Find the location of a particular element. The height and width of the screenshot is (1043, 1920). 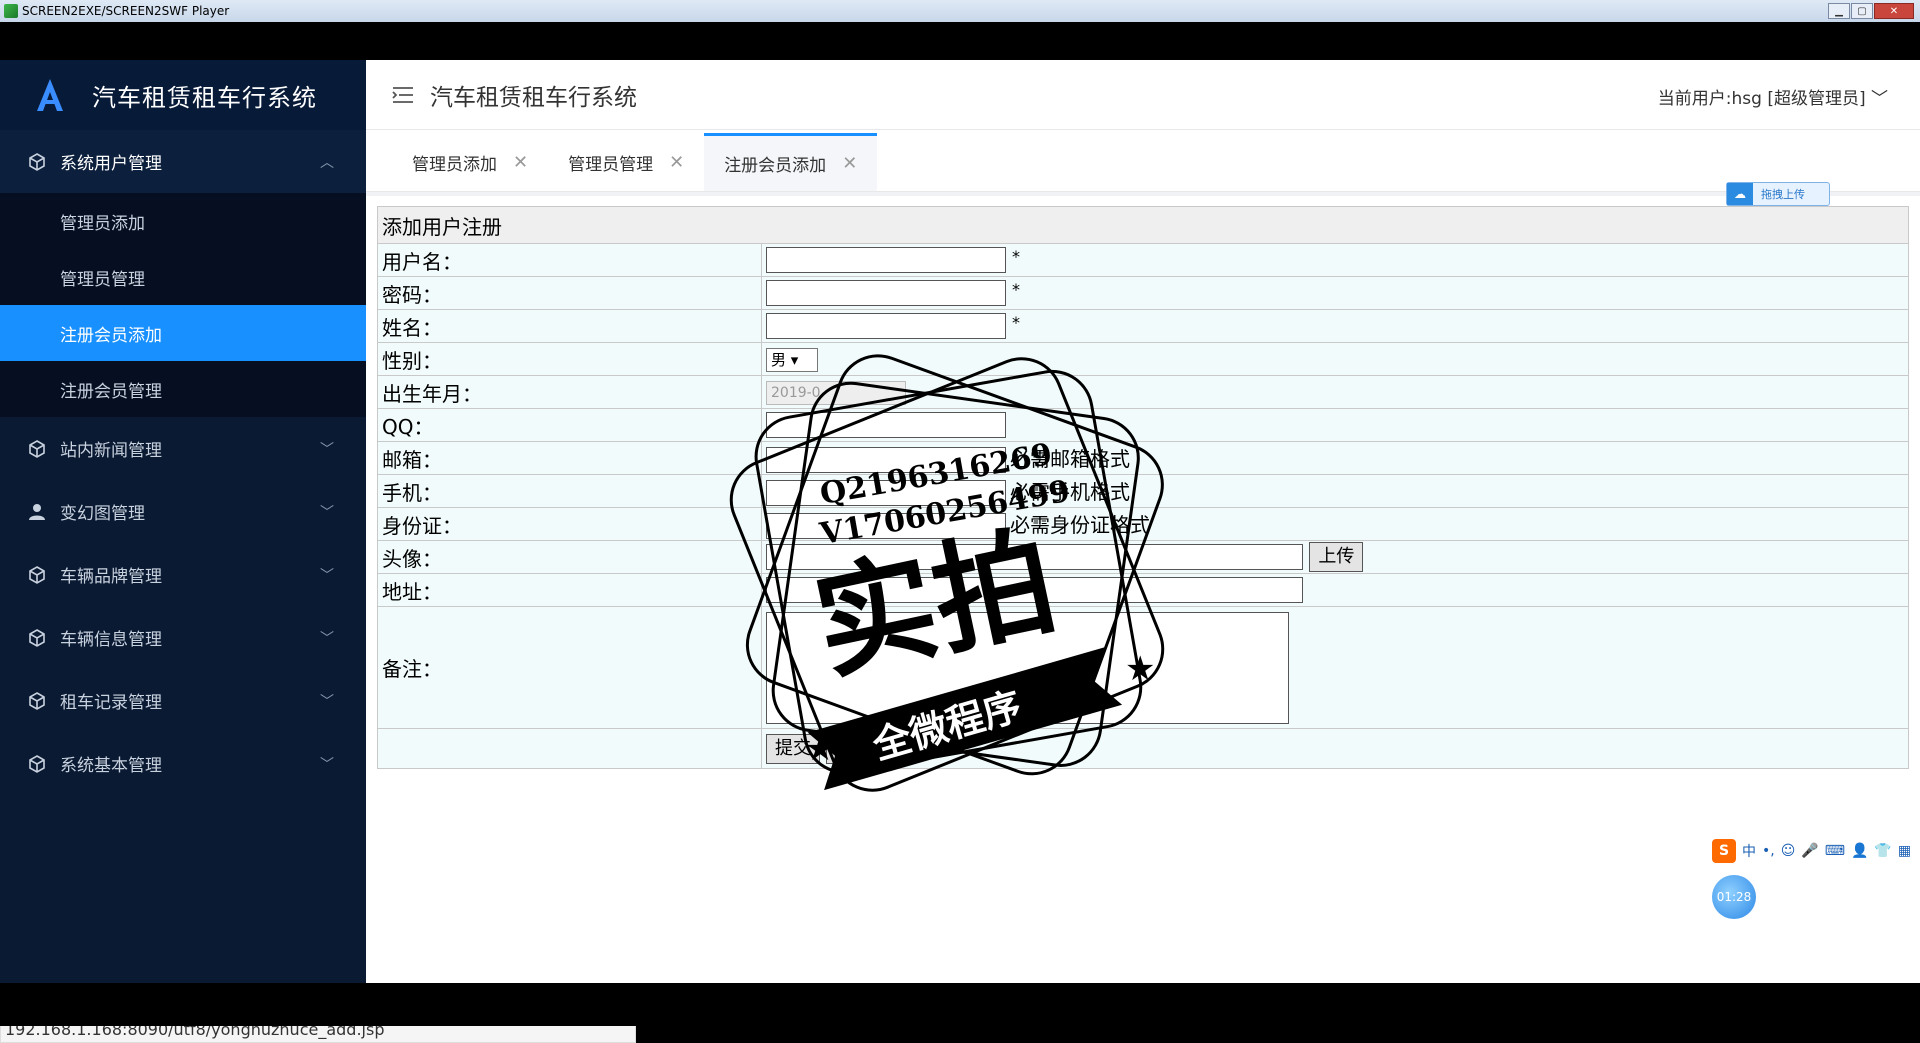

tab-label: 管理员管理 is located at coordinates (611, 164).